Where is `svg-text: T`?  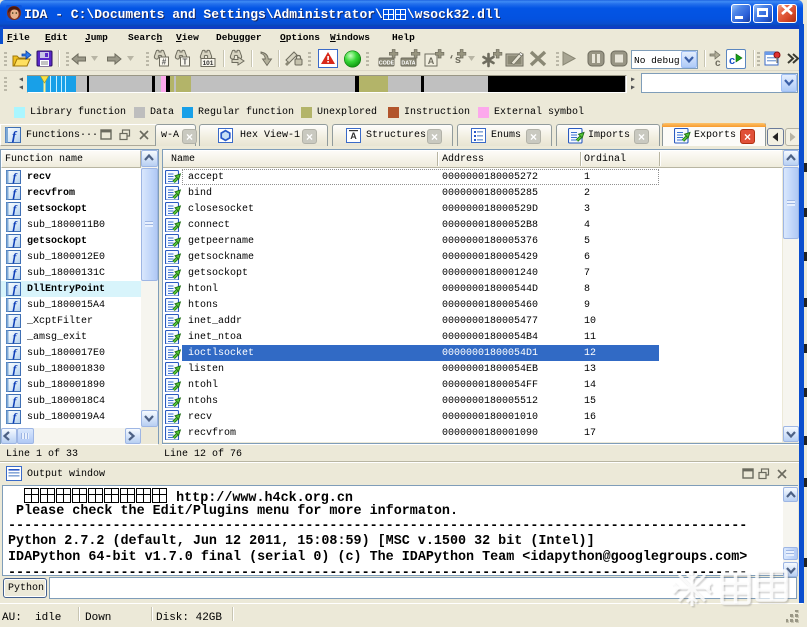 svg-text: T is located at coordinates (185, 61).